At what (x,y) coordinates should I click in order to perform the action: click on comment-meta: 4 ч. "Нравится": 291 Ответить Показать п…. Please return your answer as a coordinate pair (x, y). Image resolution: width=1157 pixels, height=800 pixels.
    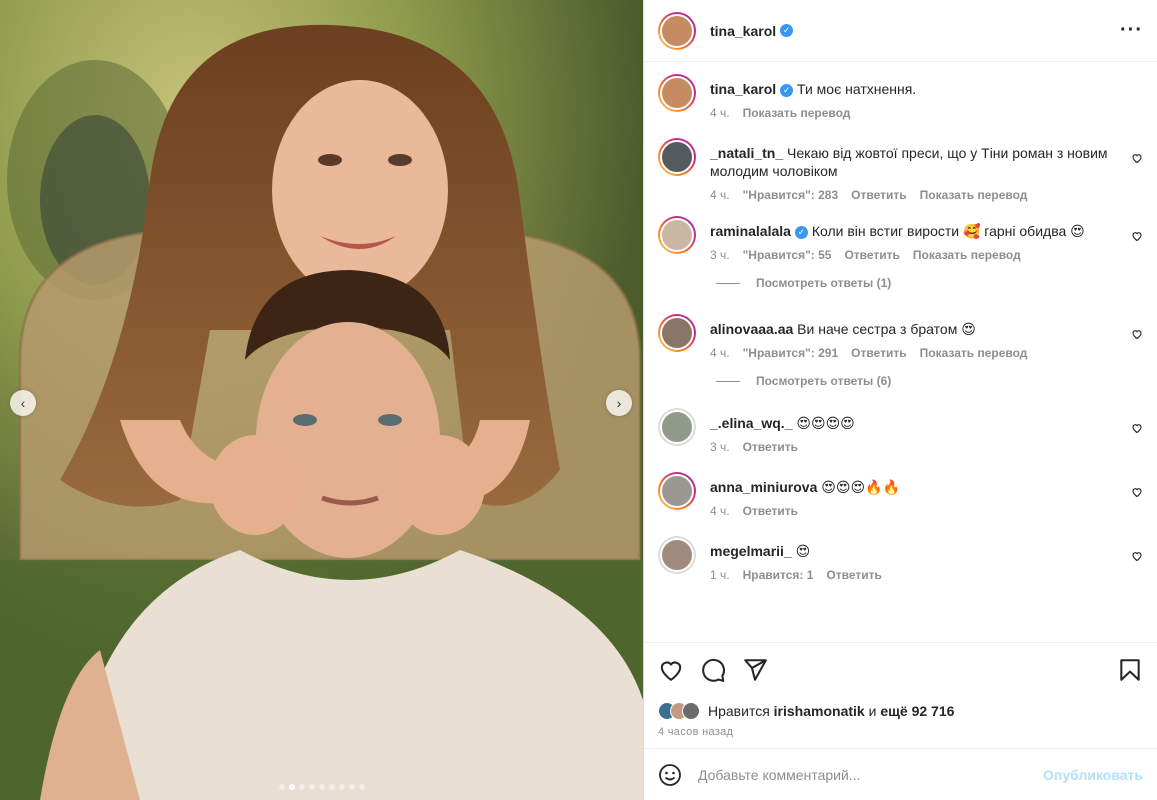
    Looking at the image, I should click on (909, 353).